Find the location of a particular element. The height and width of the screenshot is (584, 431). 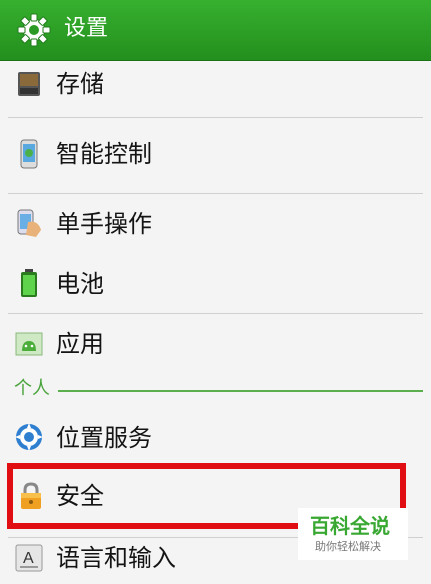

settings-item-label: 存储 is located at coordinates (80, 84).